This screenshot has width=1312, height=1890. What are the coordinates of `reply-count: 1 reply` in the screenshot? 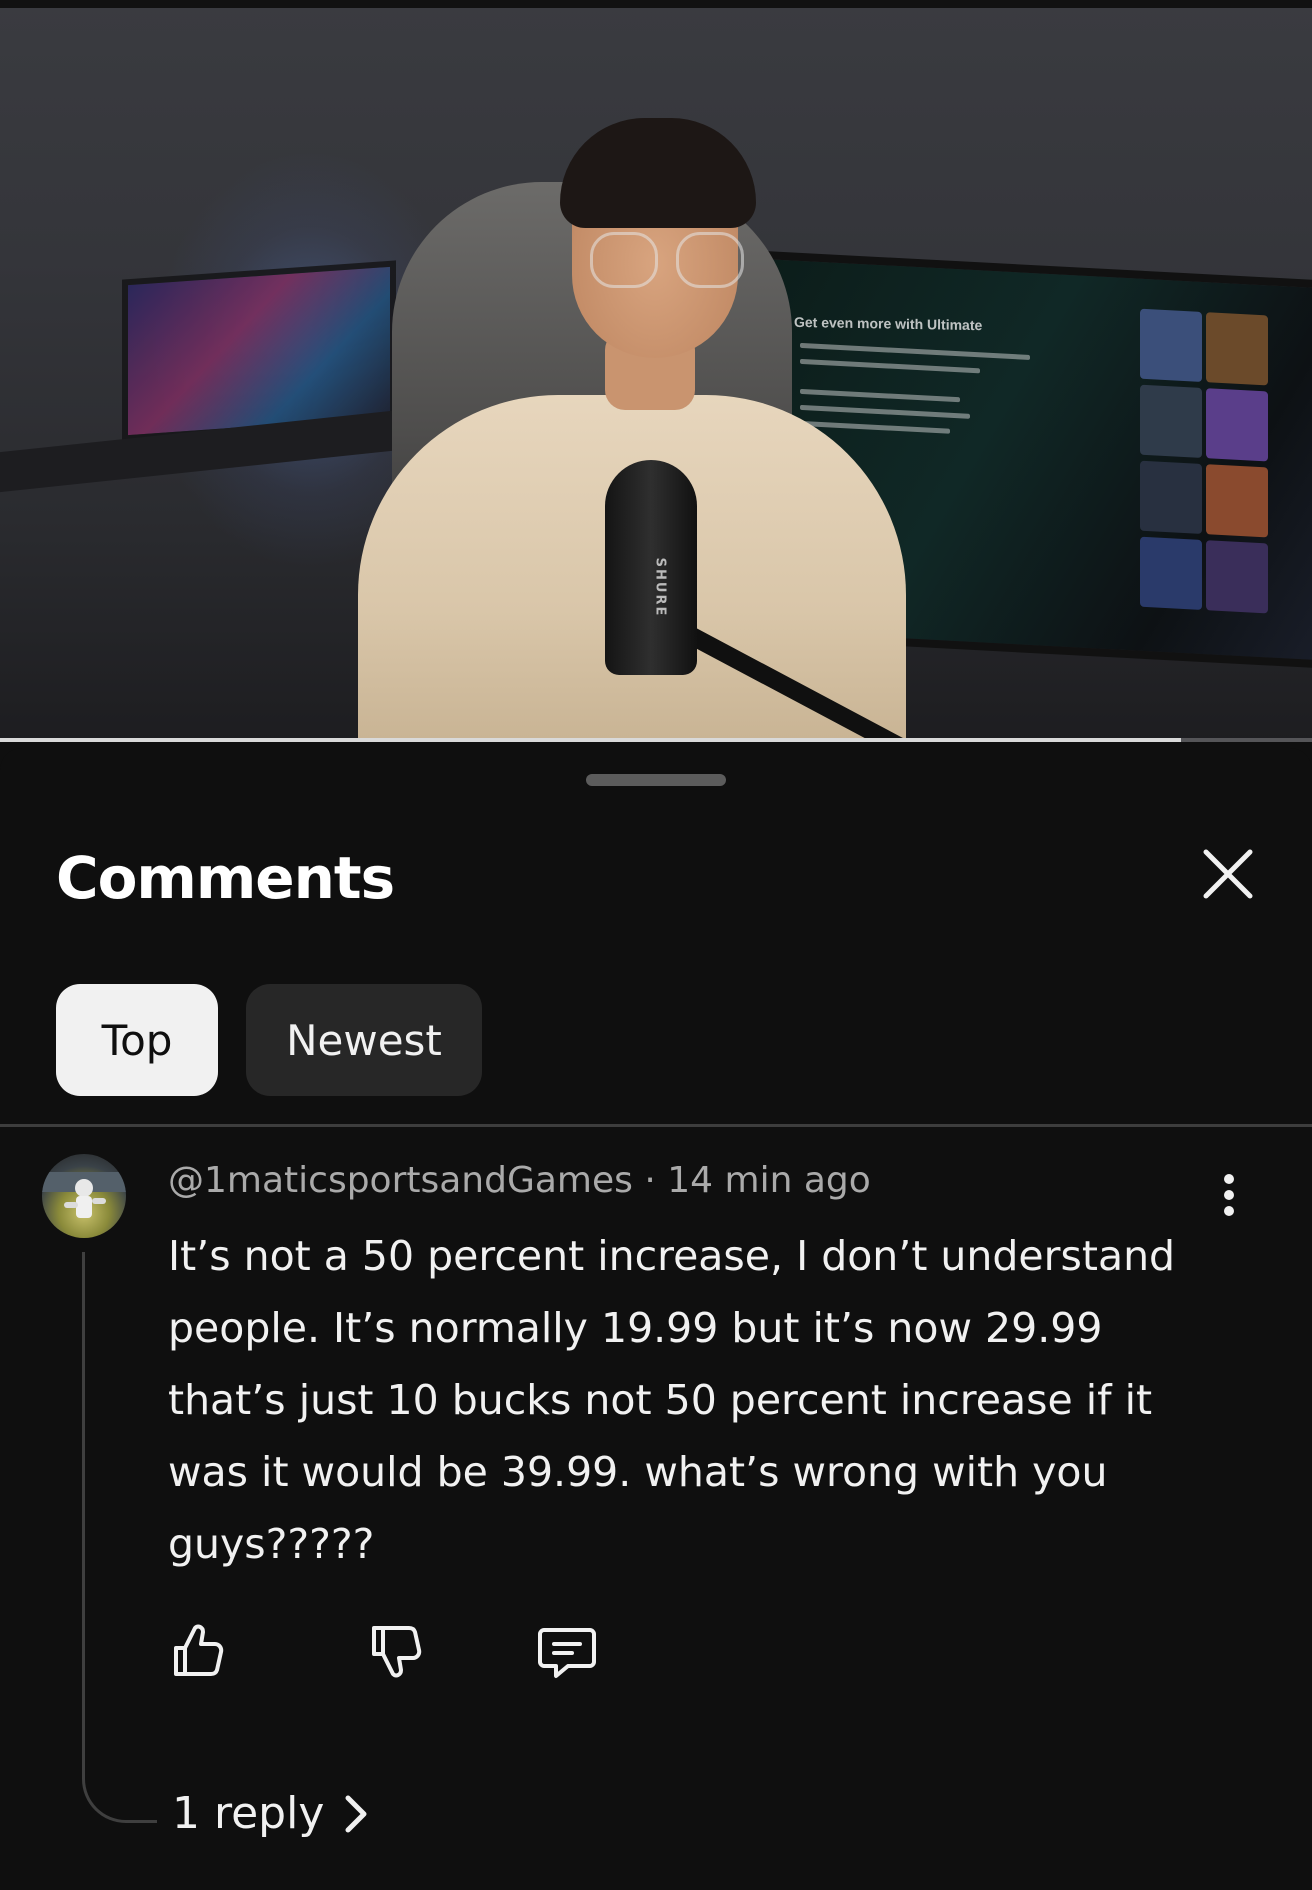 It's located at (248, 1813).